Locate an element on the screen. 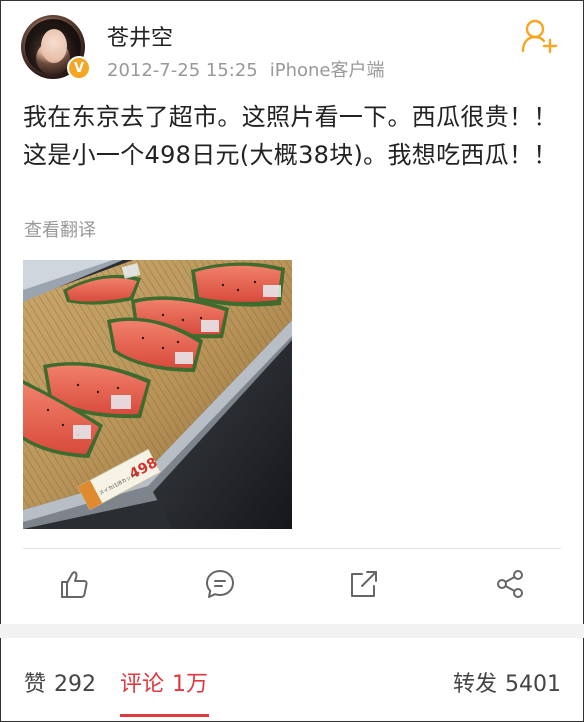  likes-count: 292 is located at coordinates (75, 684).